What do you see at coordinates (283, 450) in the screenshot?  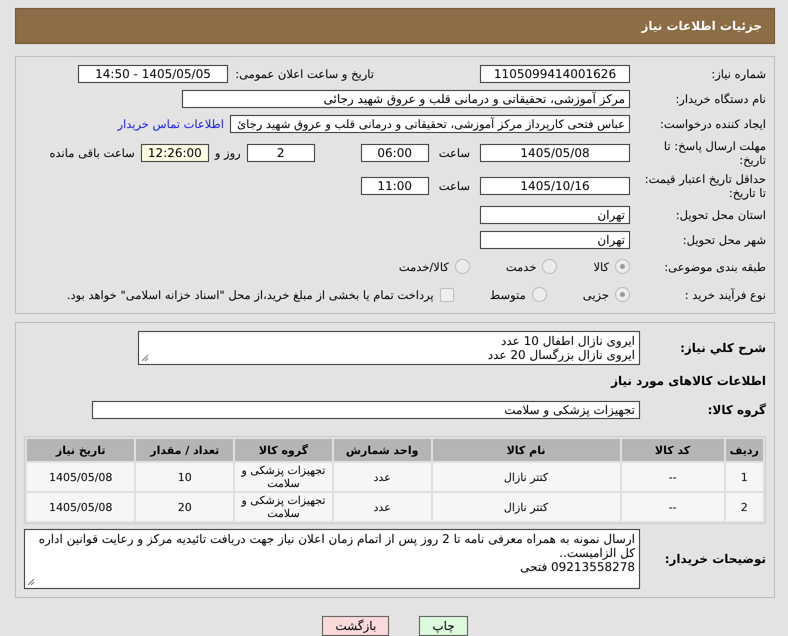 I see `column-header: گروه کالا` at bounding box center [283, 450].